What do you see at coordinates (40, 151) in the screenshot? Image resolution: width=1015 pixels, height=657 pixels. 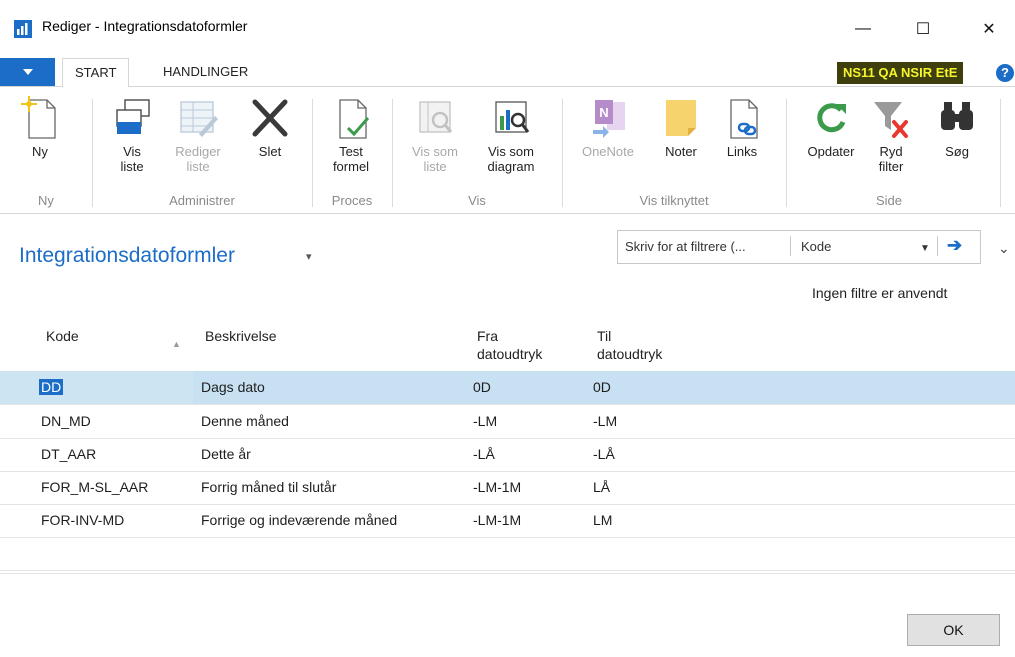 I see `new-label: Ny` at bounding box center [40, 151].